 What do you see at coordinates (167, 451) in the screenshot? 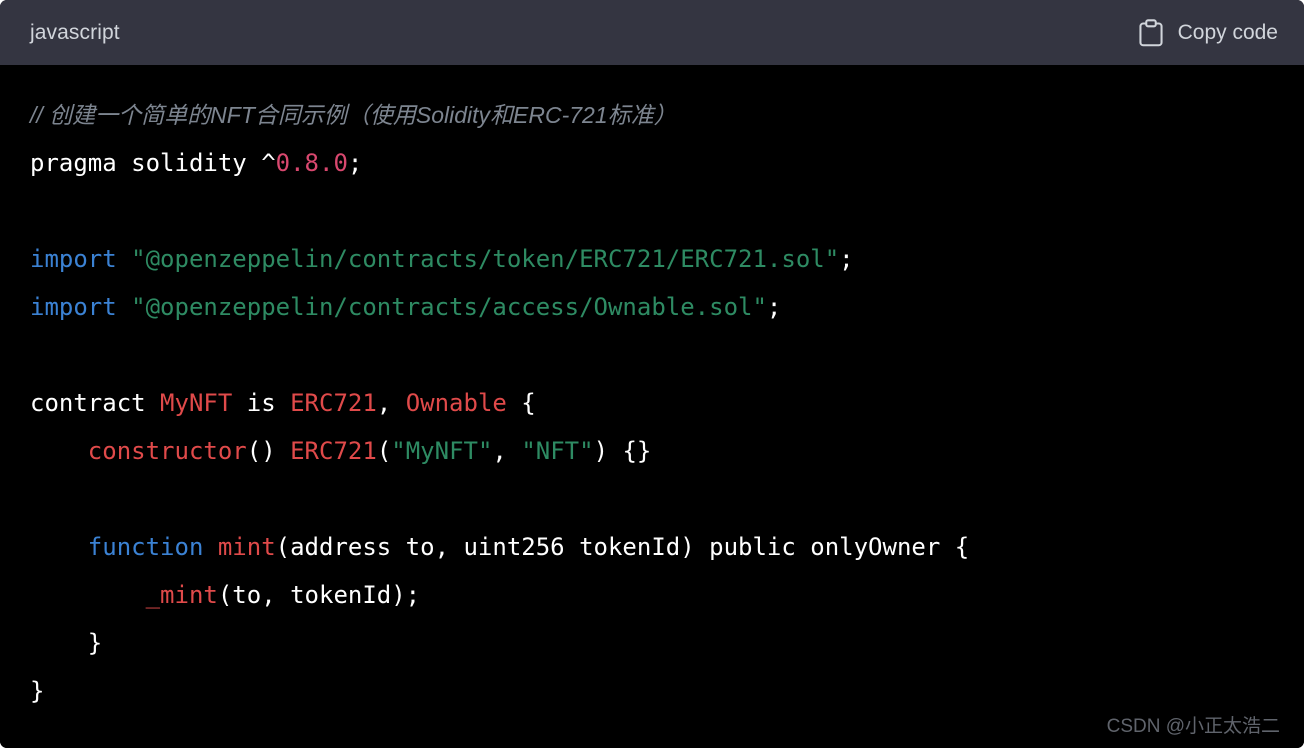
I see `code-token-type: constructor` at bounding box center [167, 451].